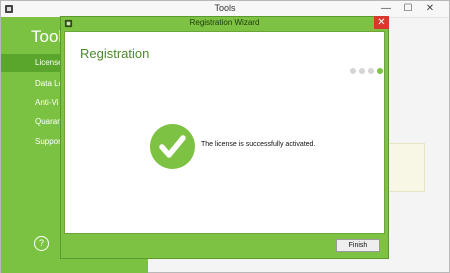 The width and height of the screenshot is (450, 273). Describe the element at coordinates (381, 22) in the screenshot. I see `dialog-close-button: ✕` at that location.